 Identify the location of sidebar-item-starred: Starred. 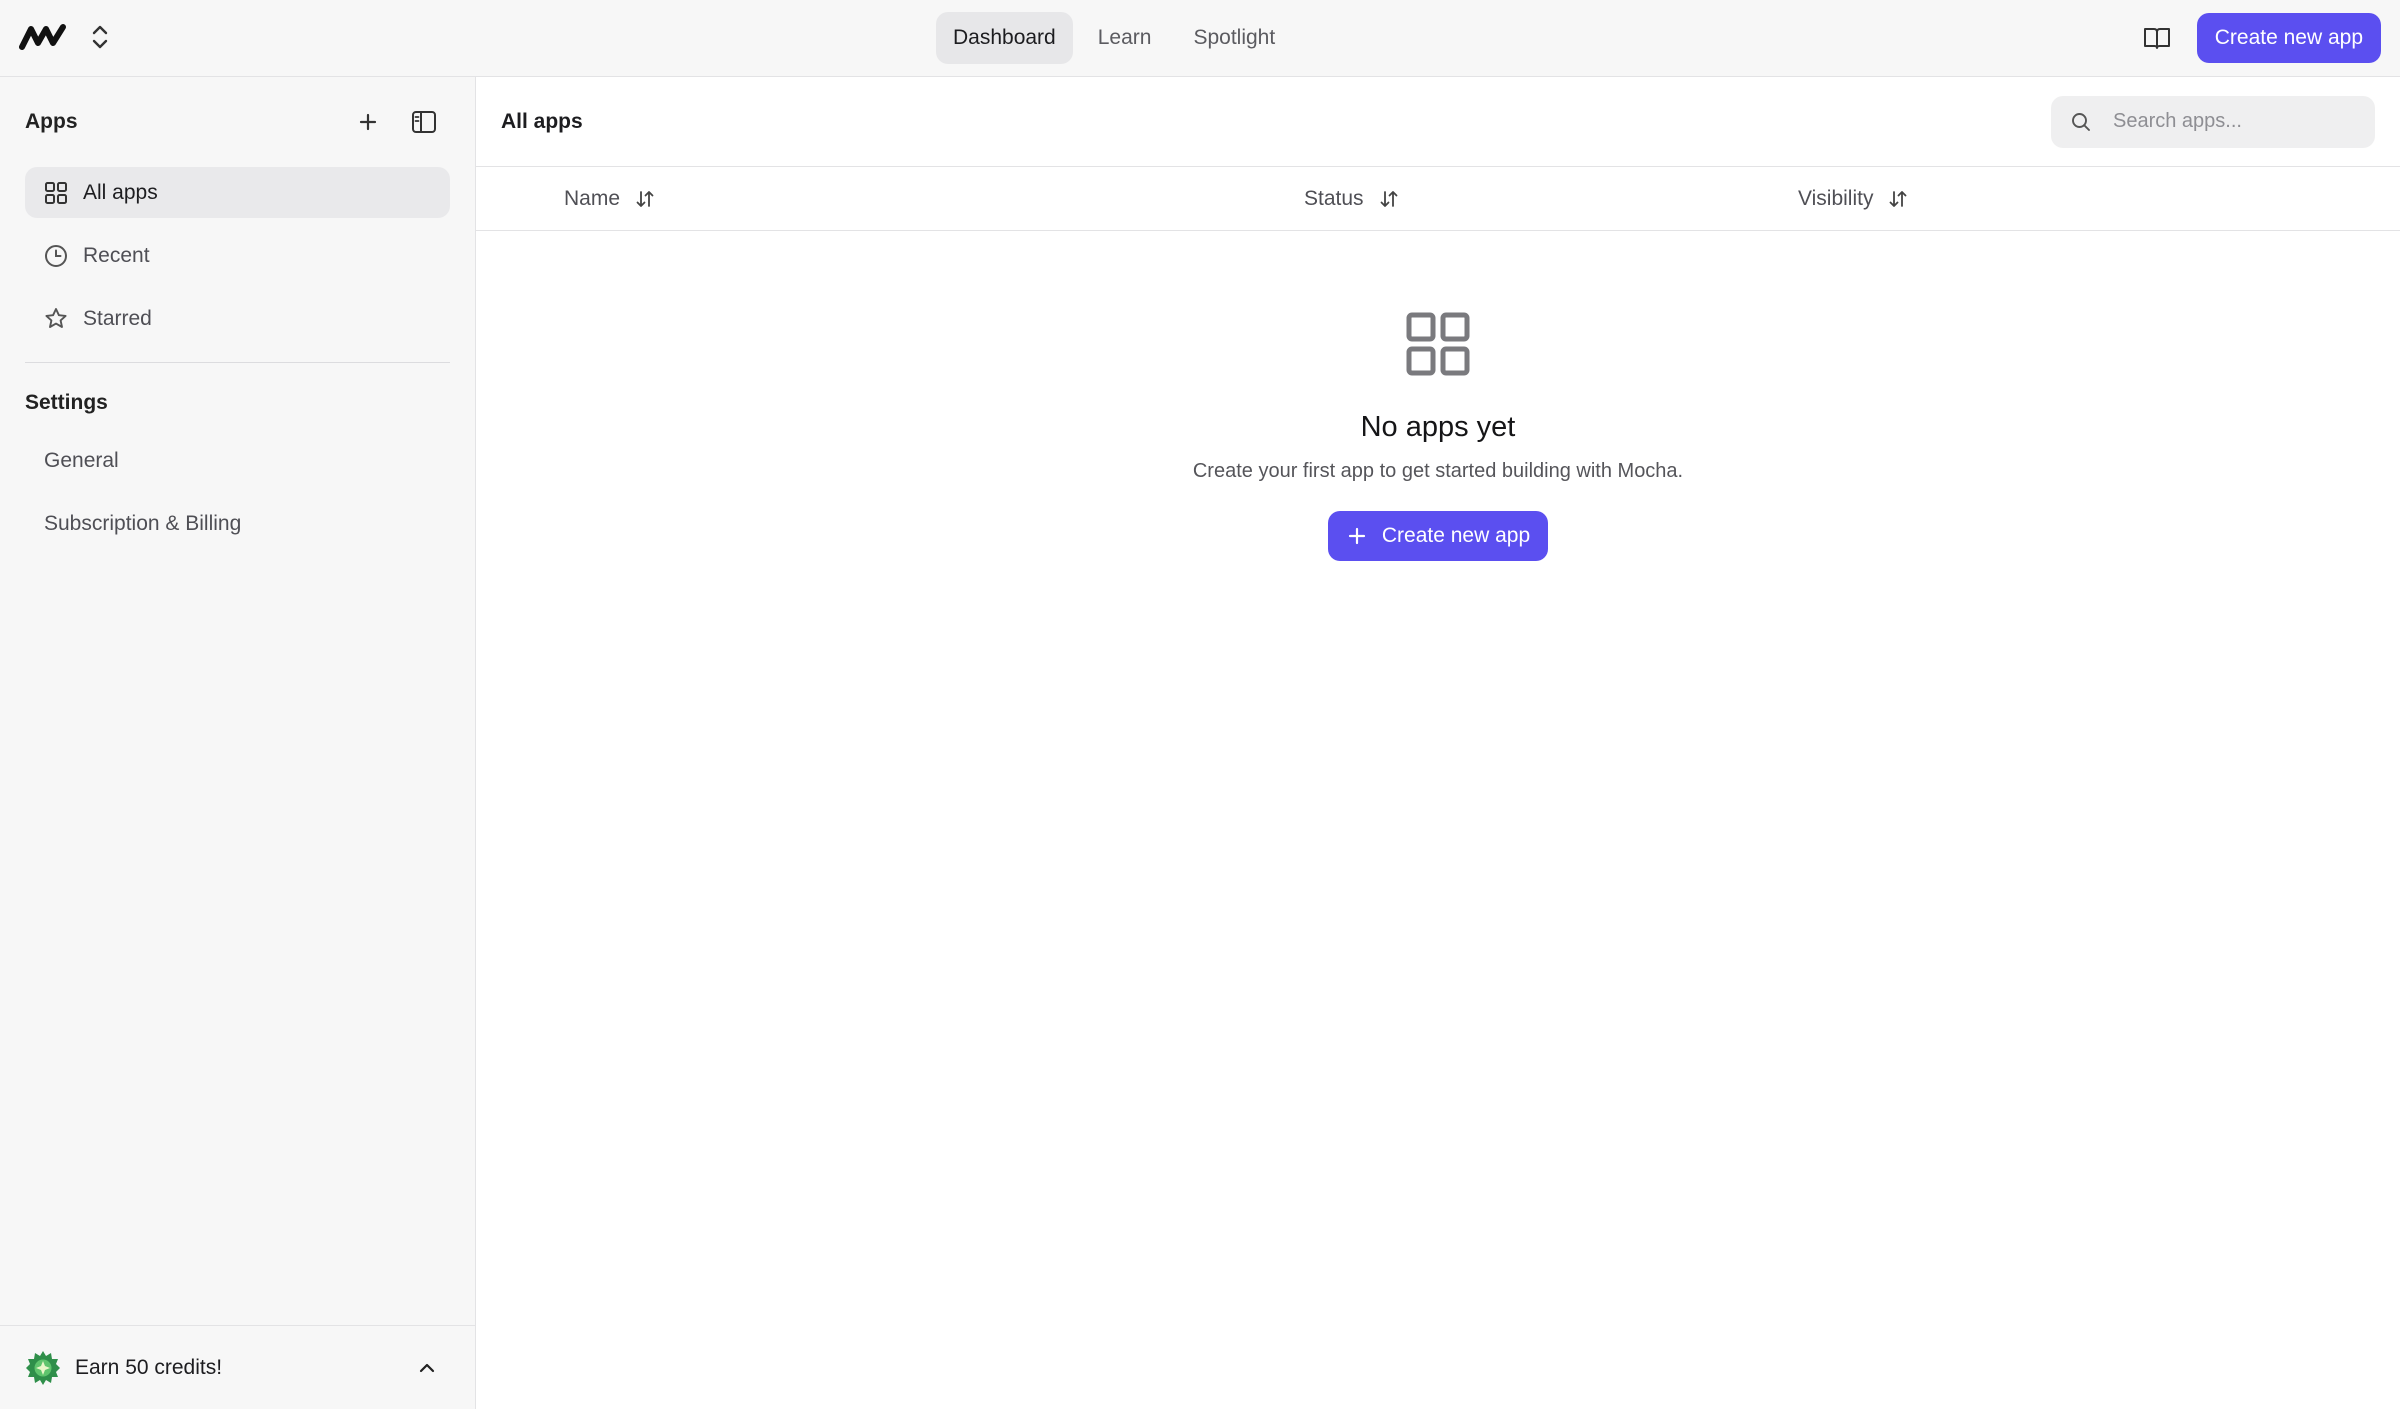
(237, 318).